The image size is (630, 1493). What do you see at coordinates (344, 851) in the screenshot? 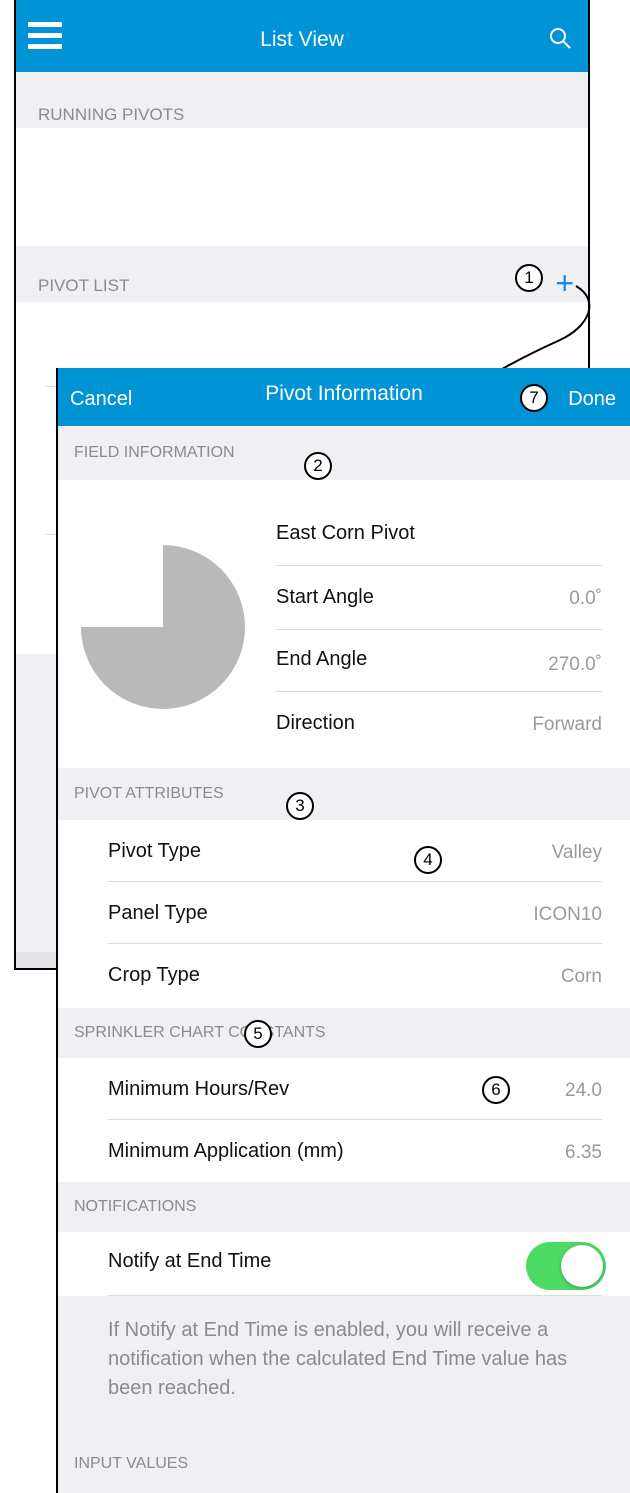
I see `pivot-type-row: Pivot Type Valley` at bounding box center [344, 851].